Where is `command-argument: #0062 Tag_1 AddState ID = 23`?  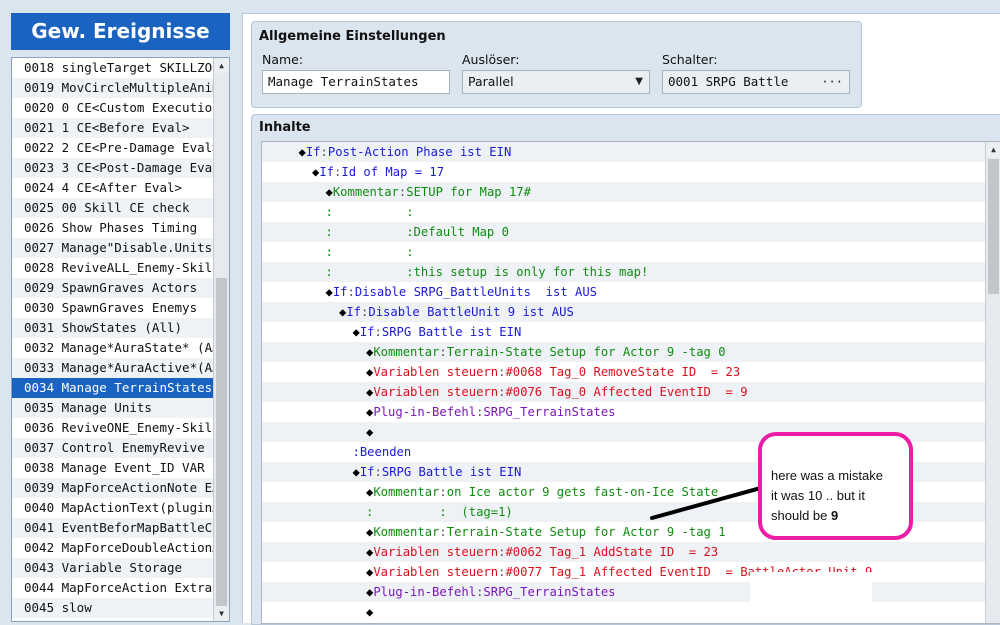
command-argument: #0062 Tag_1 AddState ID = 23 is located at coordinates (612, 552).